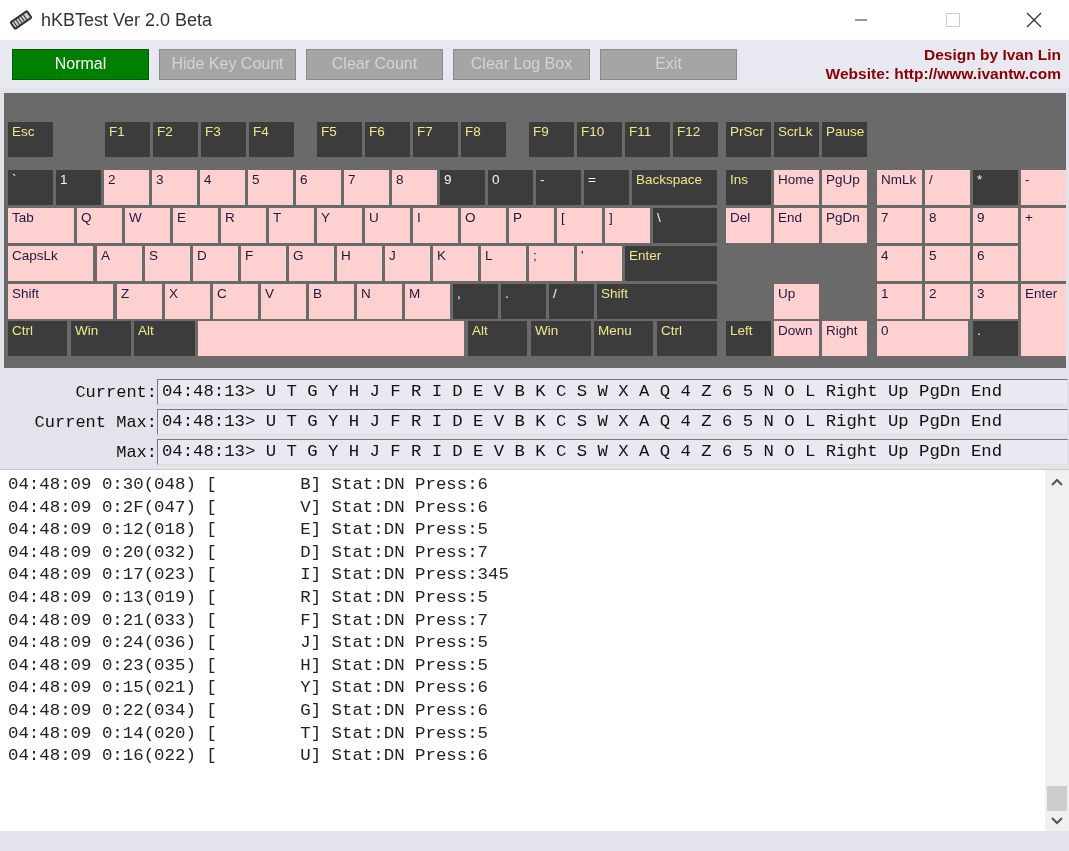 The width and height of the screenshot is (1069, 851). Describe the element at coordinates (249, 620) in the screenshot. I see `log-line: 04:48:09 0:21(033) [ F] Stat:DN Press:7` at that location.